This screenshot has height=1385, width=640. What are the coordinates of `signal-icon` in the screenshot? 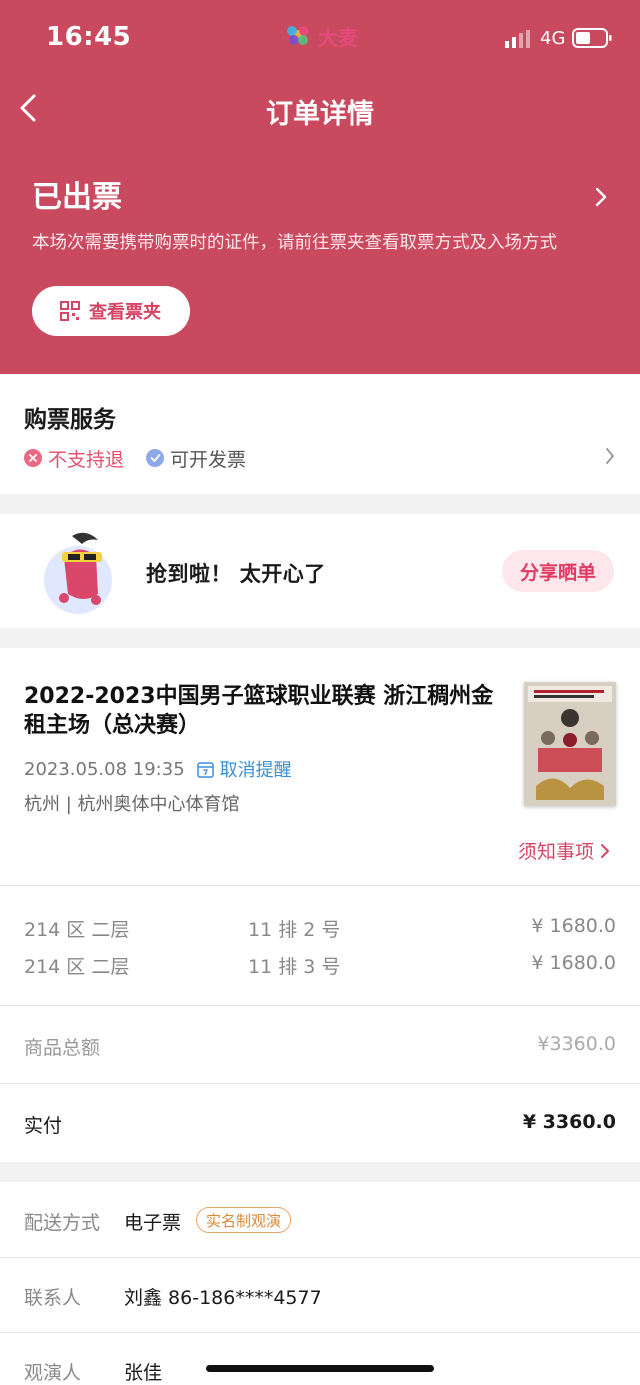 It's located at (517, 39).